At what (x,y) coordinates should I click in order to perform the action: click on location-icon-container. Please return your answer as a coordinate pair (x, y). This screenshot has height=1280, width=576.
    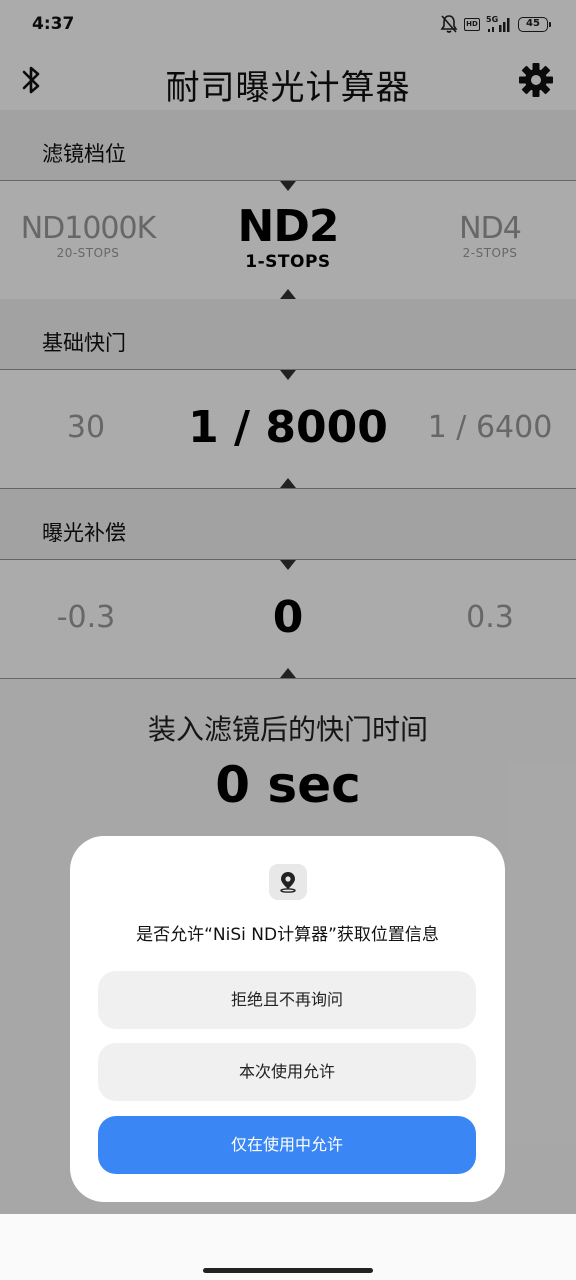
    Looking at the image, I should click on (288, 882).